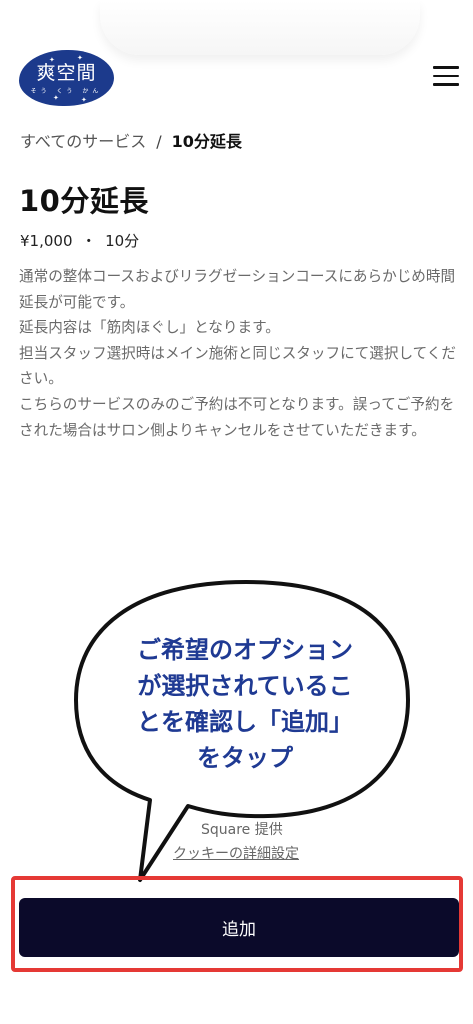  What do you see at coordinates (245, 704) in the screenshot?
I see `annotation-text: ご希望のオプション が選択されているこ とを確認し「追加」 をタップ` at bounding box center [245, 704].